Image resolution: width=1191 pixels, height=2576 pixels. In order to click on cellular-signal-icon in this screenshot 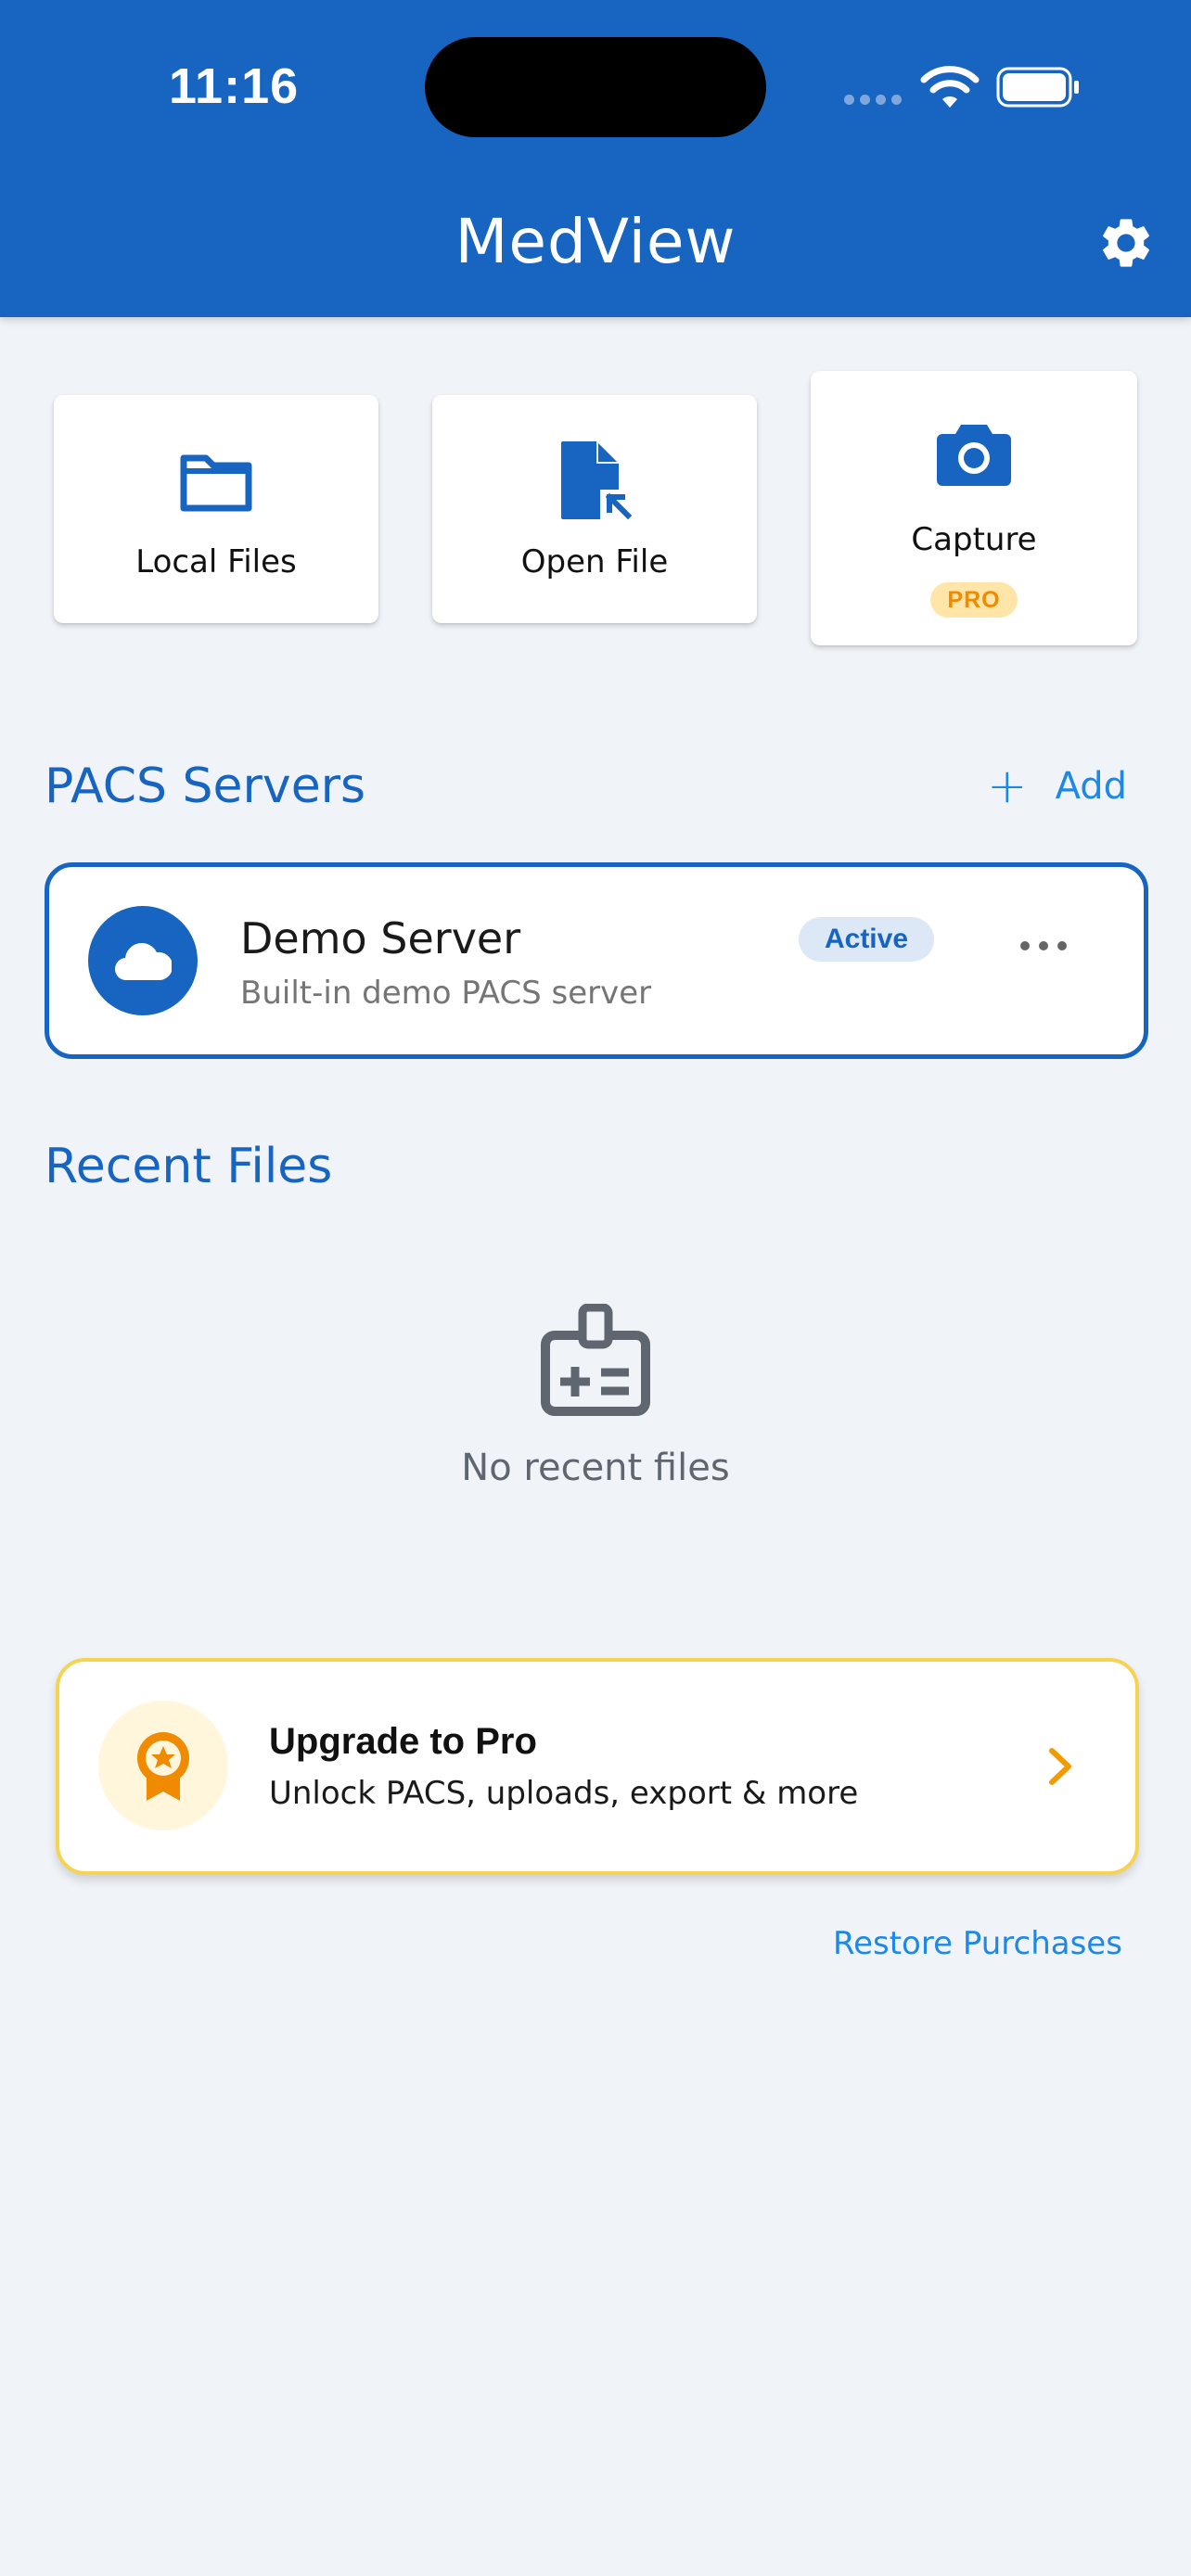, I will do `click(875, 101)`.